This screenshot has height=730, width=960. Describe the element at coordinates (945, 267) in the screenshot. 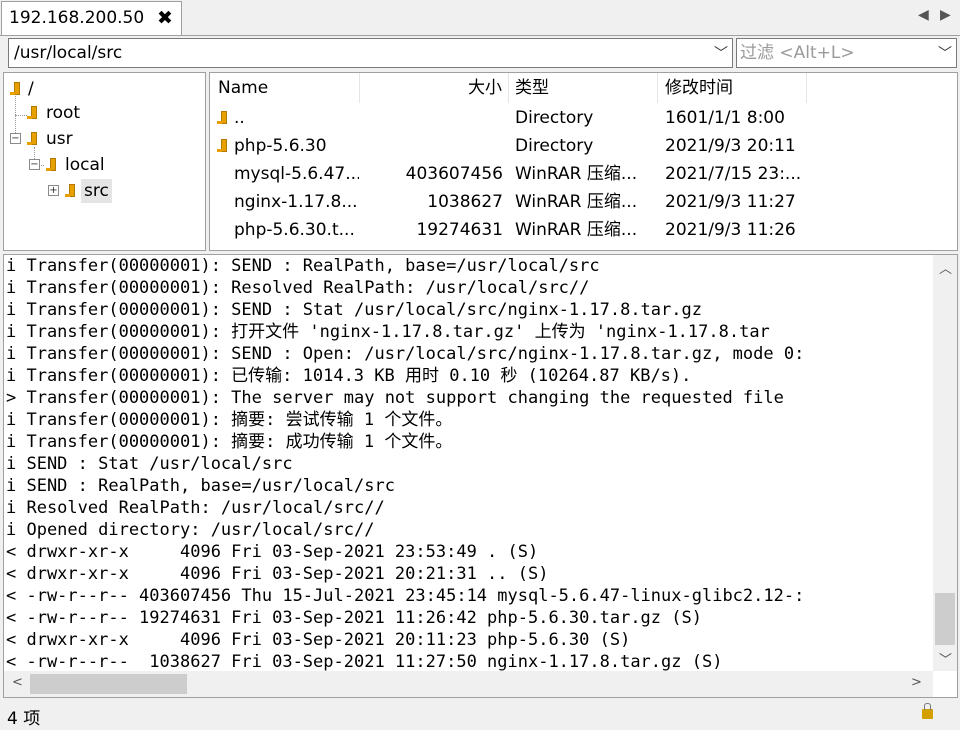

I see `scroll-up-icon: ︿` at that location.